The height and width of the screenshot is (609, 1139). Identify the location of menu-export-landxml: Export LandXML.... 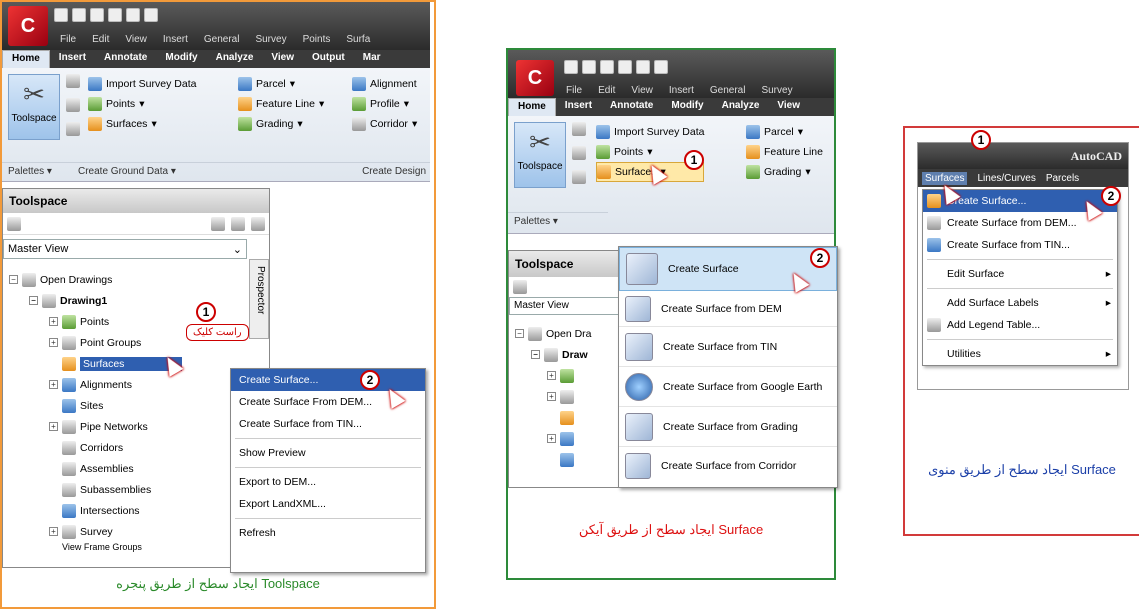
(328, 504).